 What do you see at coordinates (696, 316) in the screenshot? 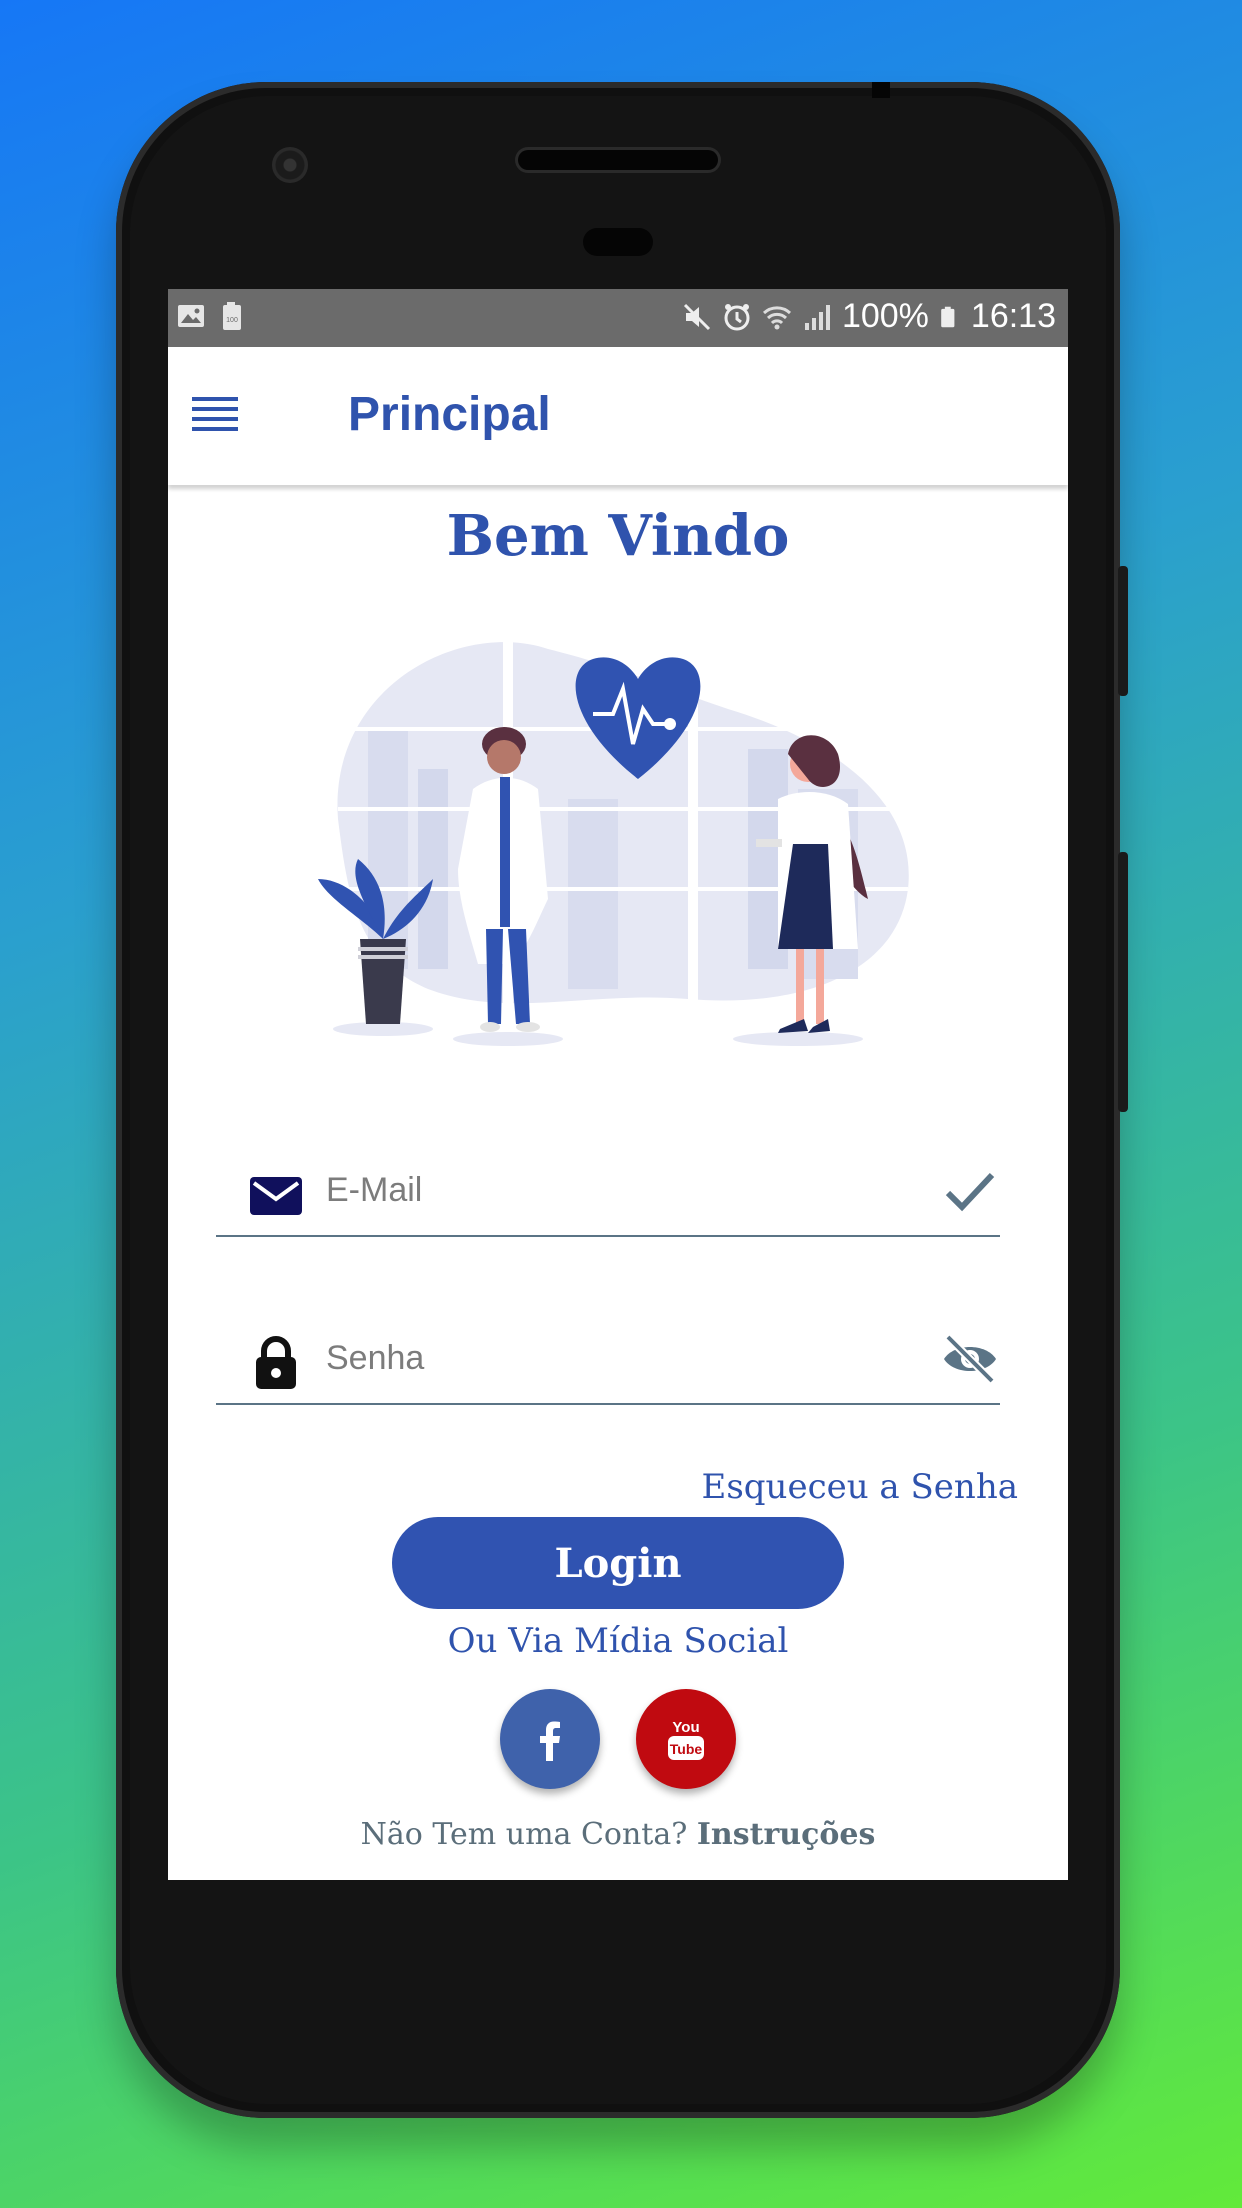
I see `mute-icon` at bounding box center [696, 316].